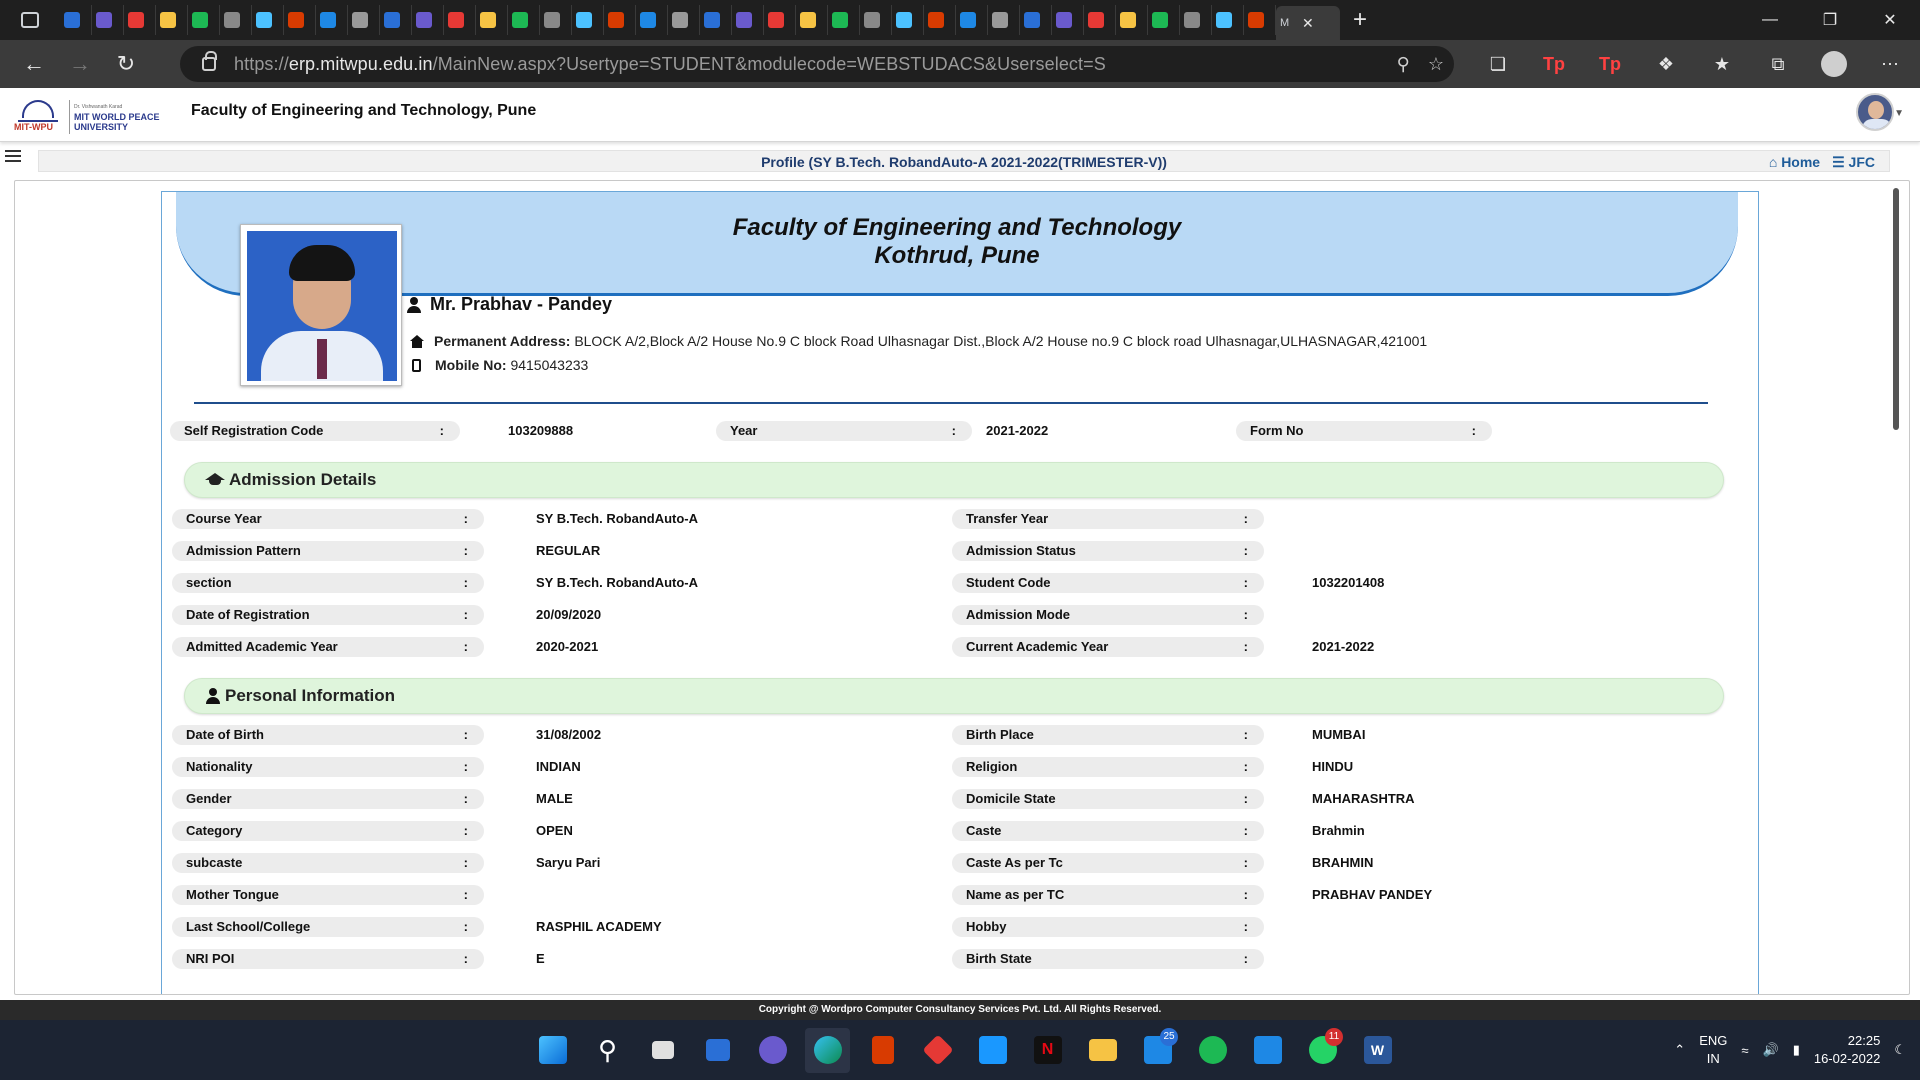 This screenshot has height=1080, width=1920. What do you see at coordinates (772, 1050) in the screenshot?
I see `teams-chat-icon` at bounding box center [772, 1050].